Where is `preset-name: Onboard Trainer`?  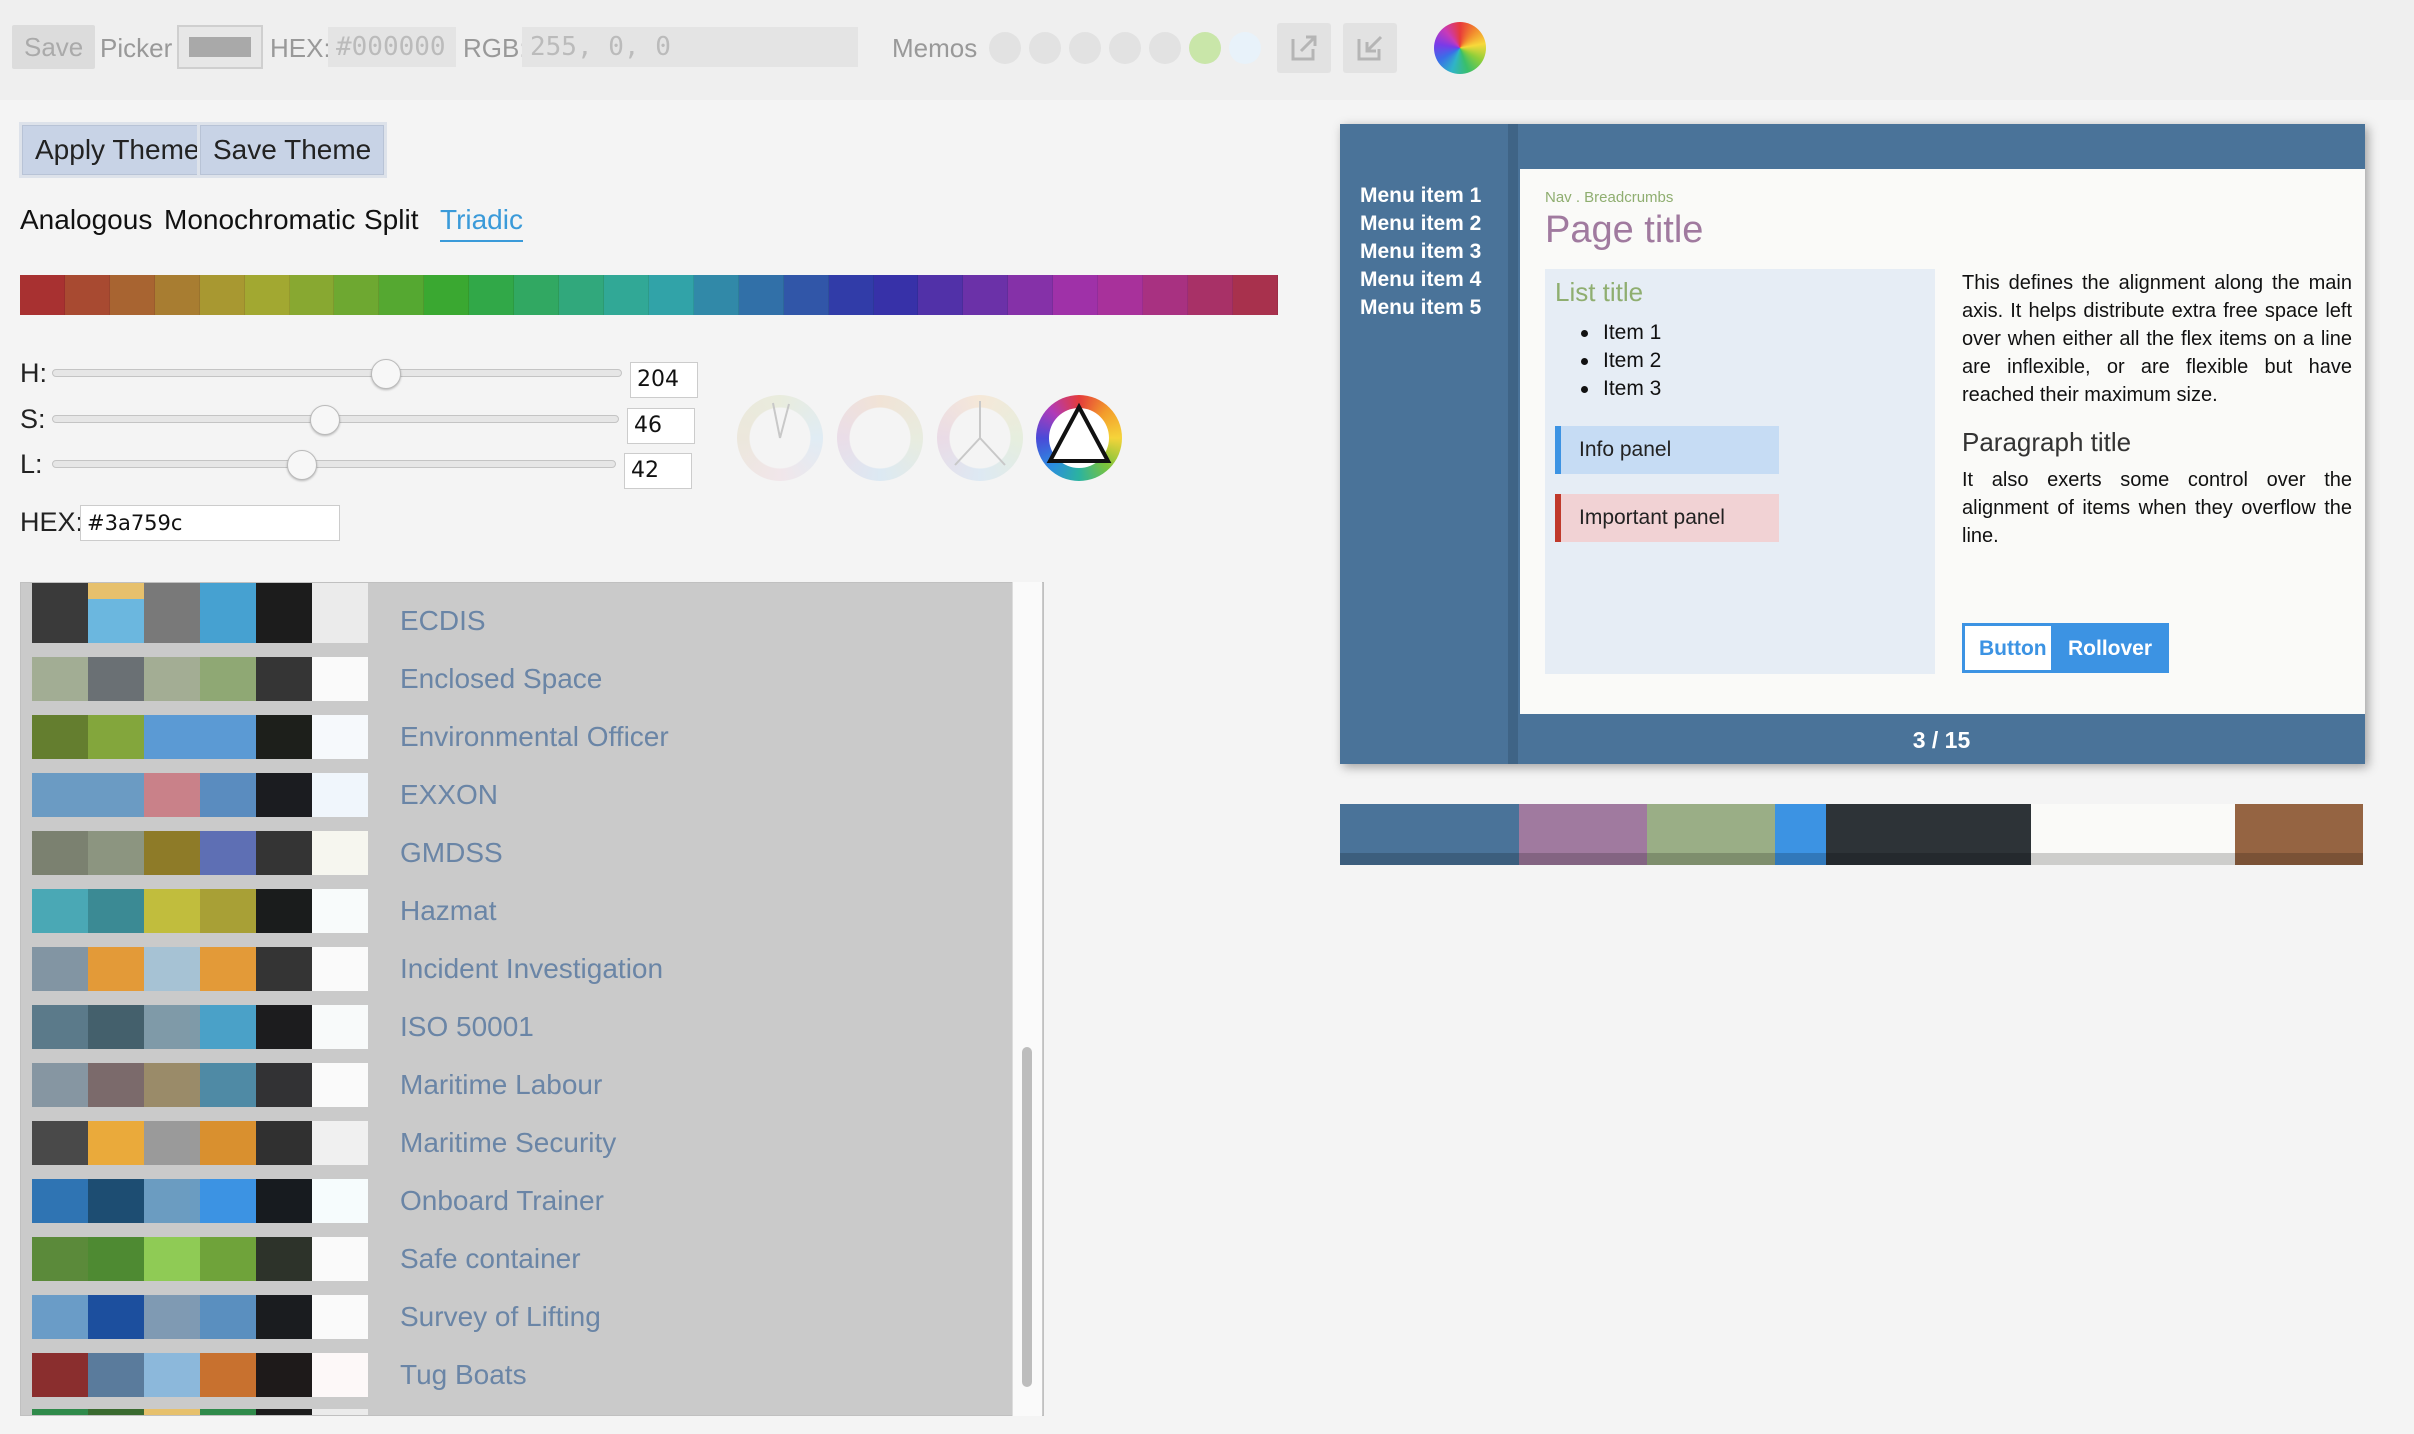 preset-name: Onboard Trainer is located at coordinates (502, 1201).